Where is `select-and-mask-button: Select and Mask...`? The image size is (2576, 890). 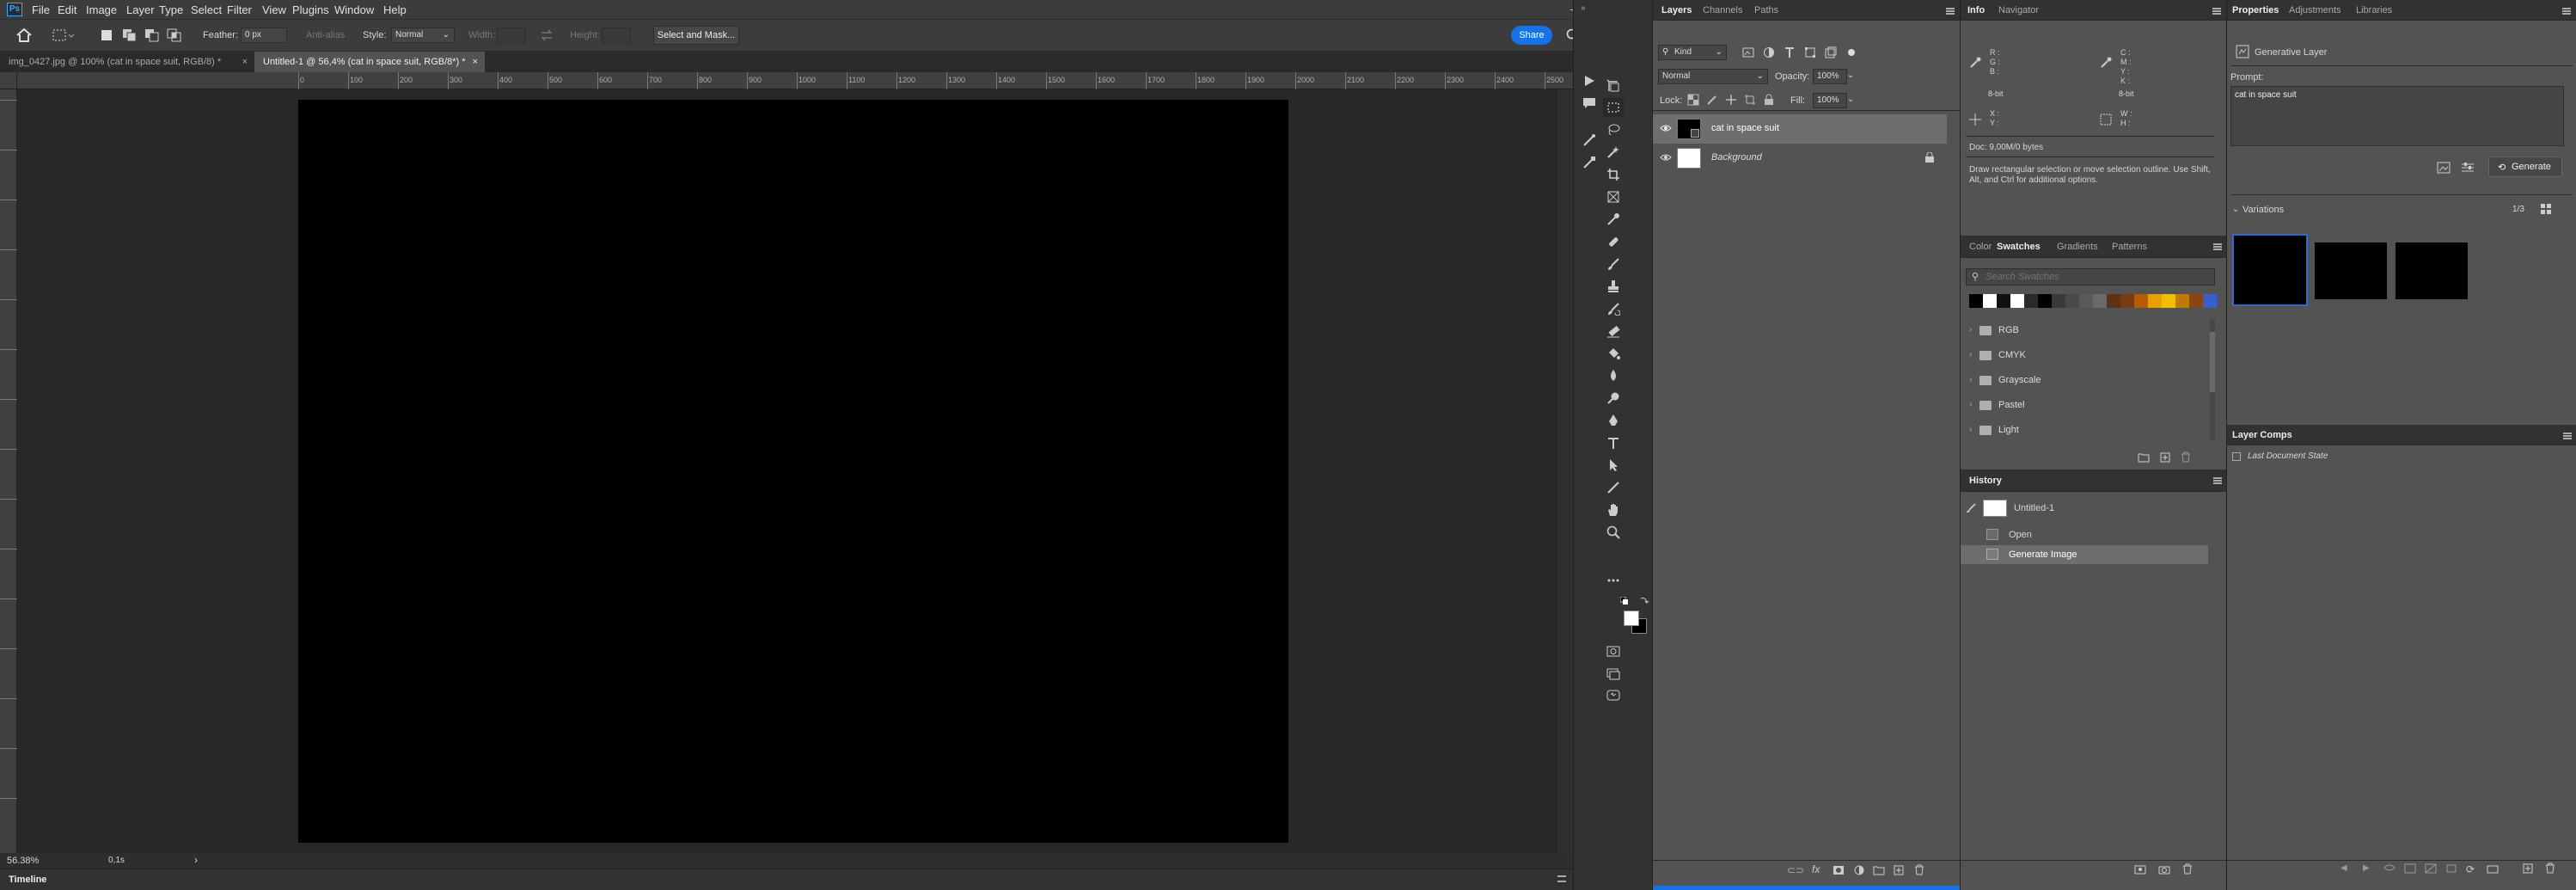
select-and-mask-button: Select and Mask... is located at coordinates (696, 36).